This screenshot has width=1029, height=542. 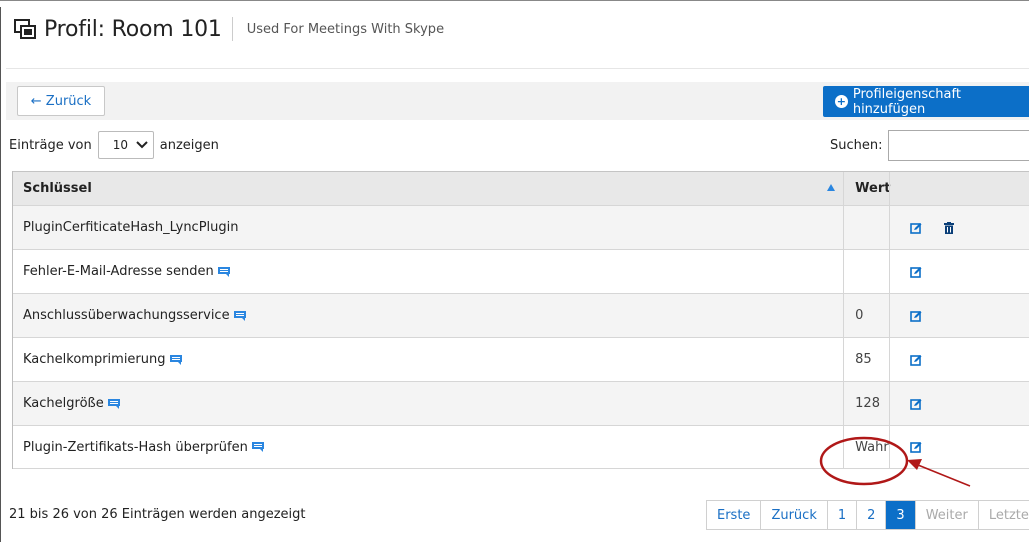 What do you see at coordinates (947, 515) in the screenshot?
I see `pager-next: Weiter` at bounding box center [947, 515].